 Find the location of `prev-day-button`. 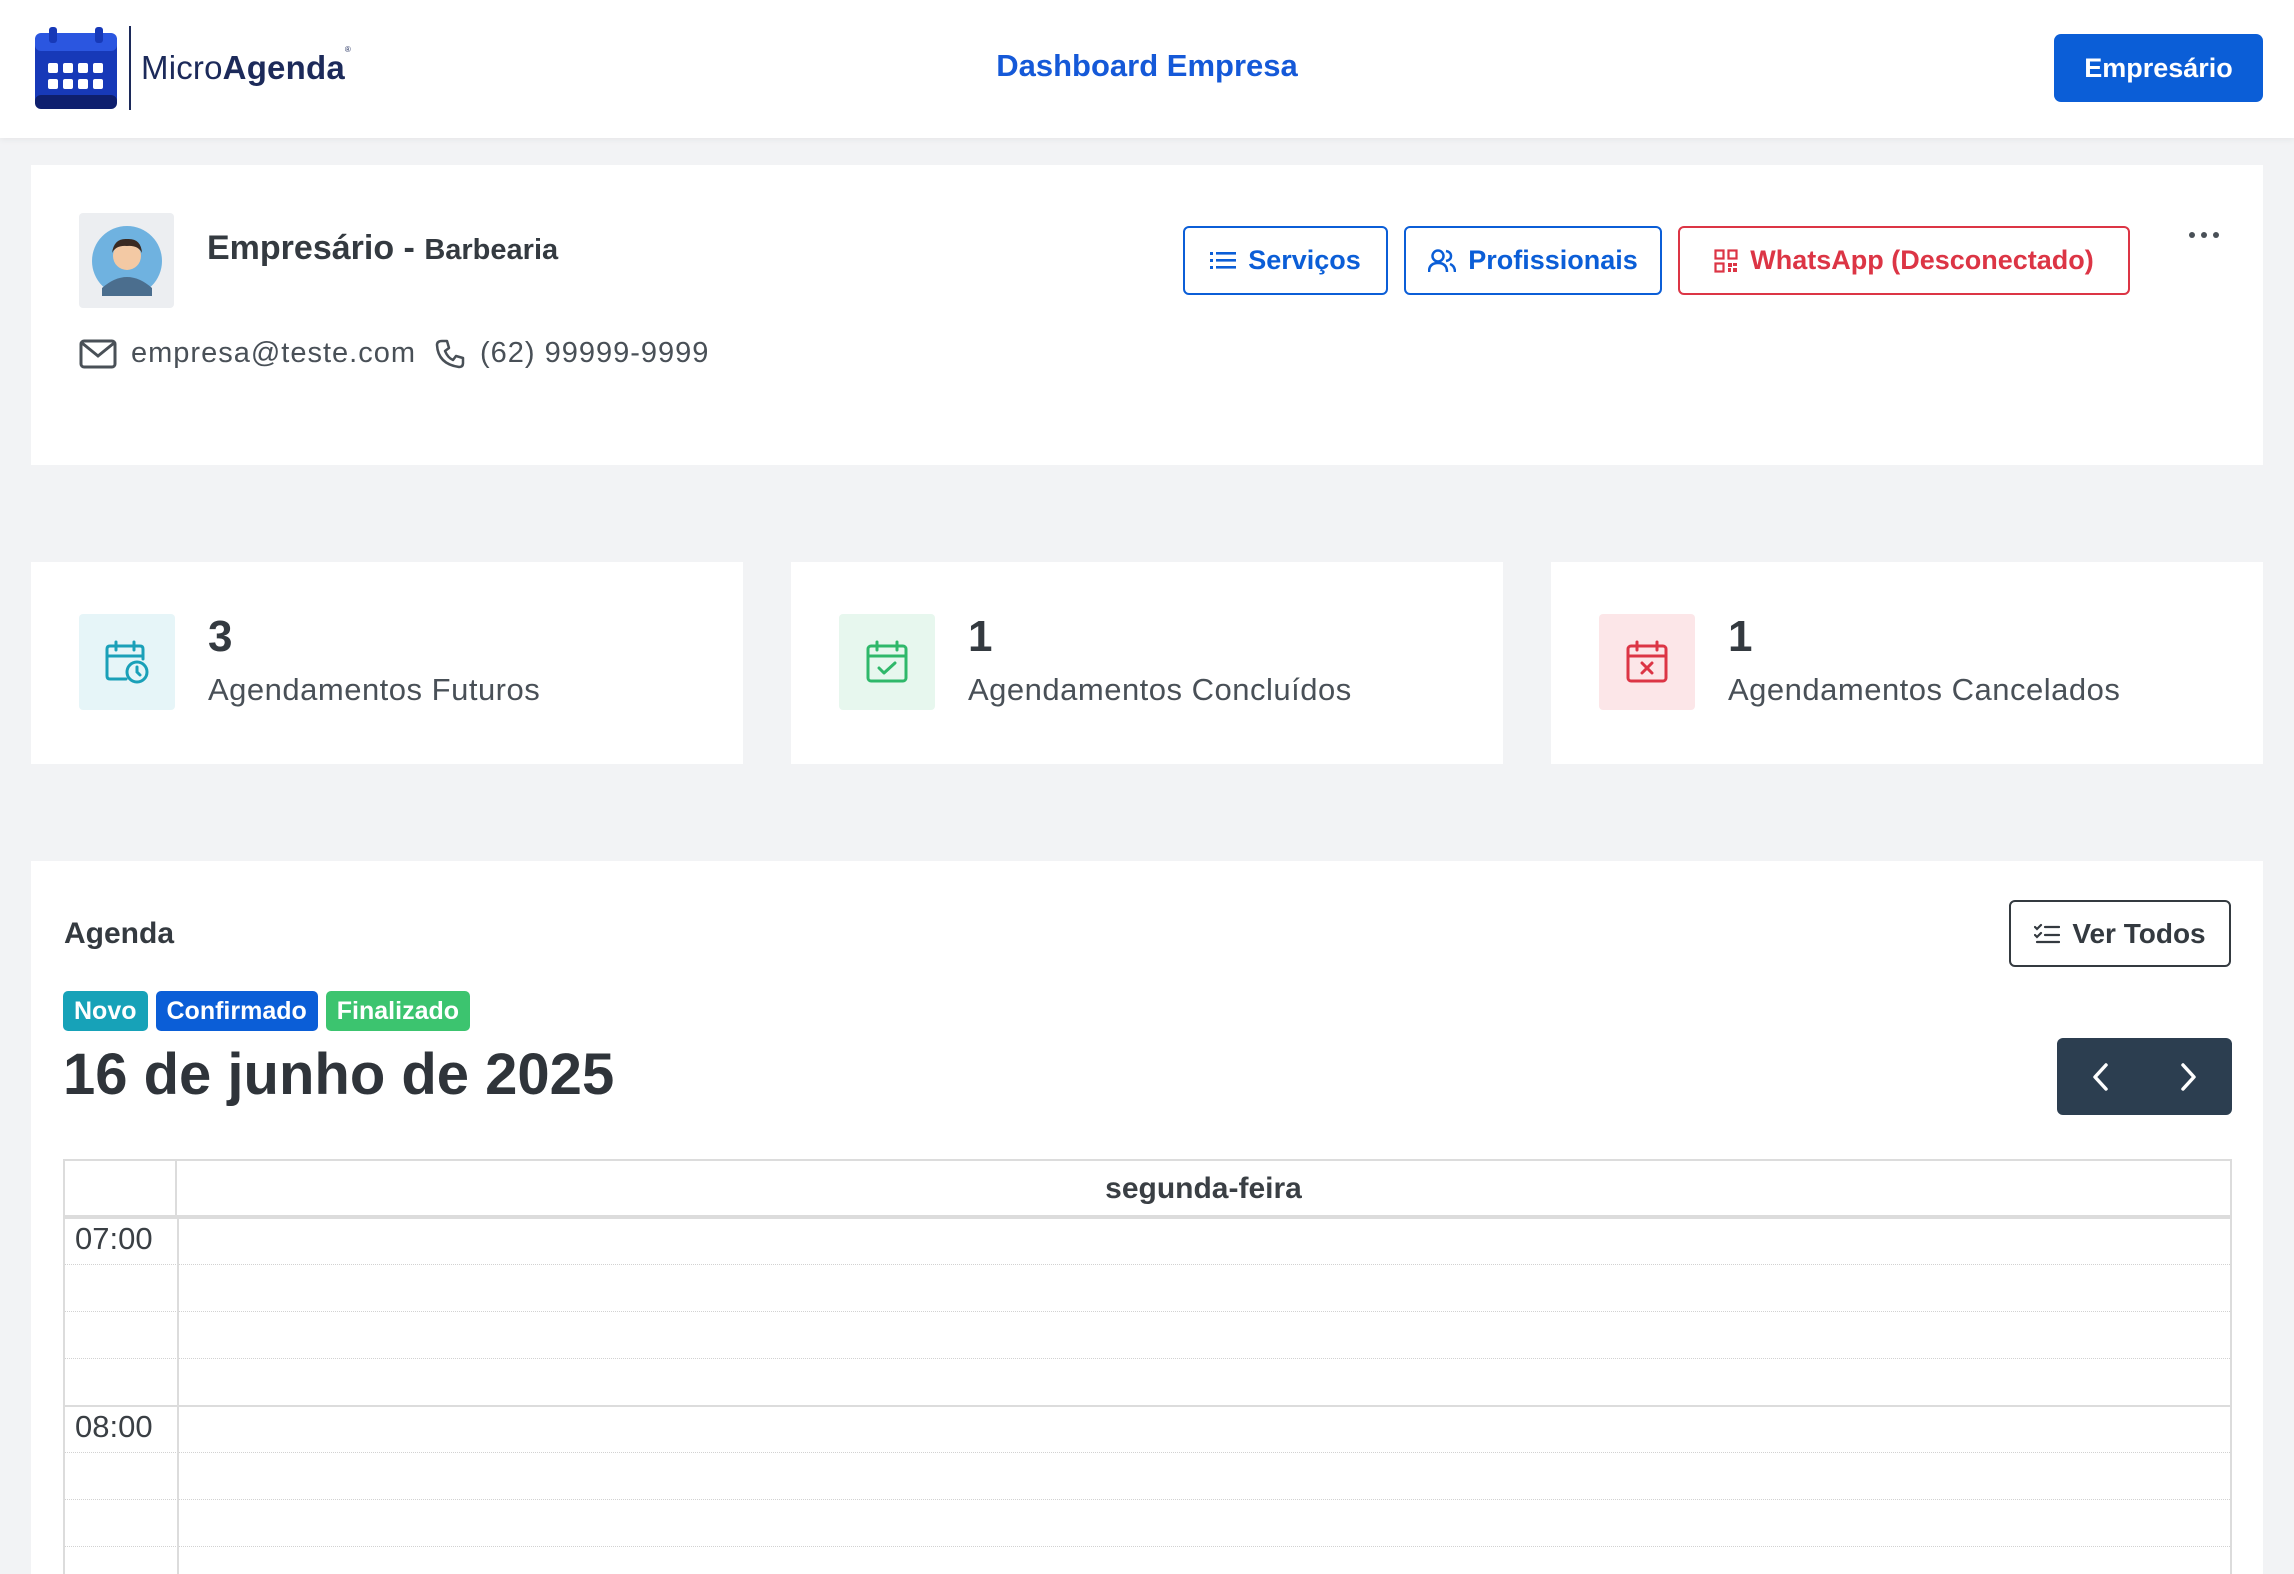

prev-day-button is located at coordinates (2101, 1076).